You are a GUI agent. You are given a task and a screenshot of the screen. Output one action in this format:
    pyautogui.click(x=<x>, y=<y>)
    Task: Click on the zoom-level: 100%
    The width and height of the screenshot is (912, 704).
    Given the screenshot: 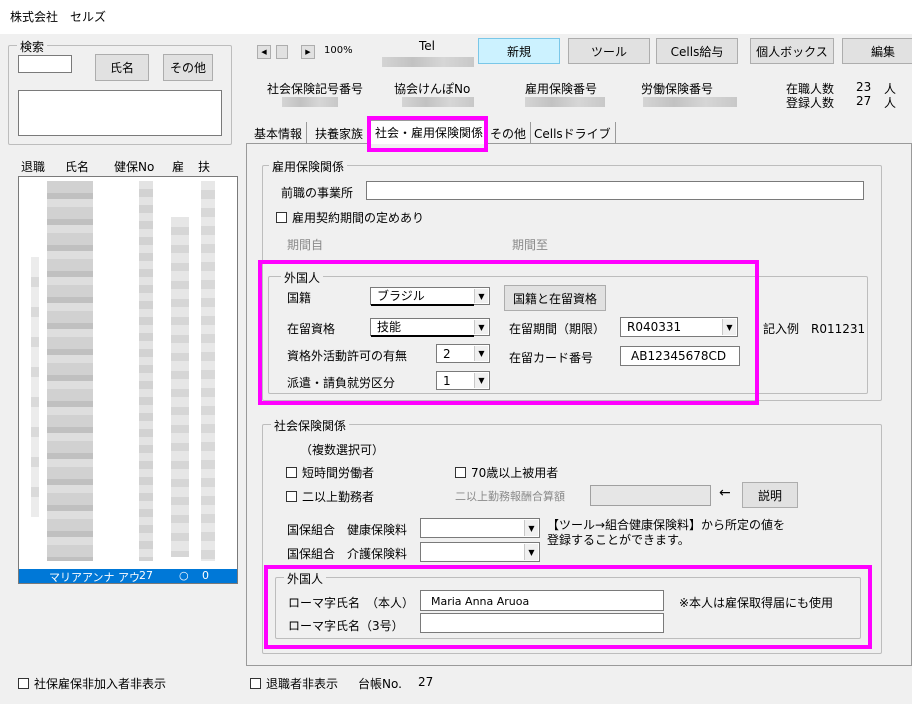 What is the action you would take?
    pyautogui.click(x=338, y=50)
    